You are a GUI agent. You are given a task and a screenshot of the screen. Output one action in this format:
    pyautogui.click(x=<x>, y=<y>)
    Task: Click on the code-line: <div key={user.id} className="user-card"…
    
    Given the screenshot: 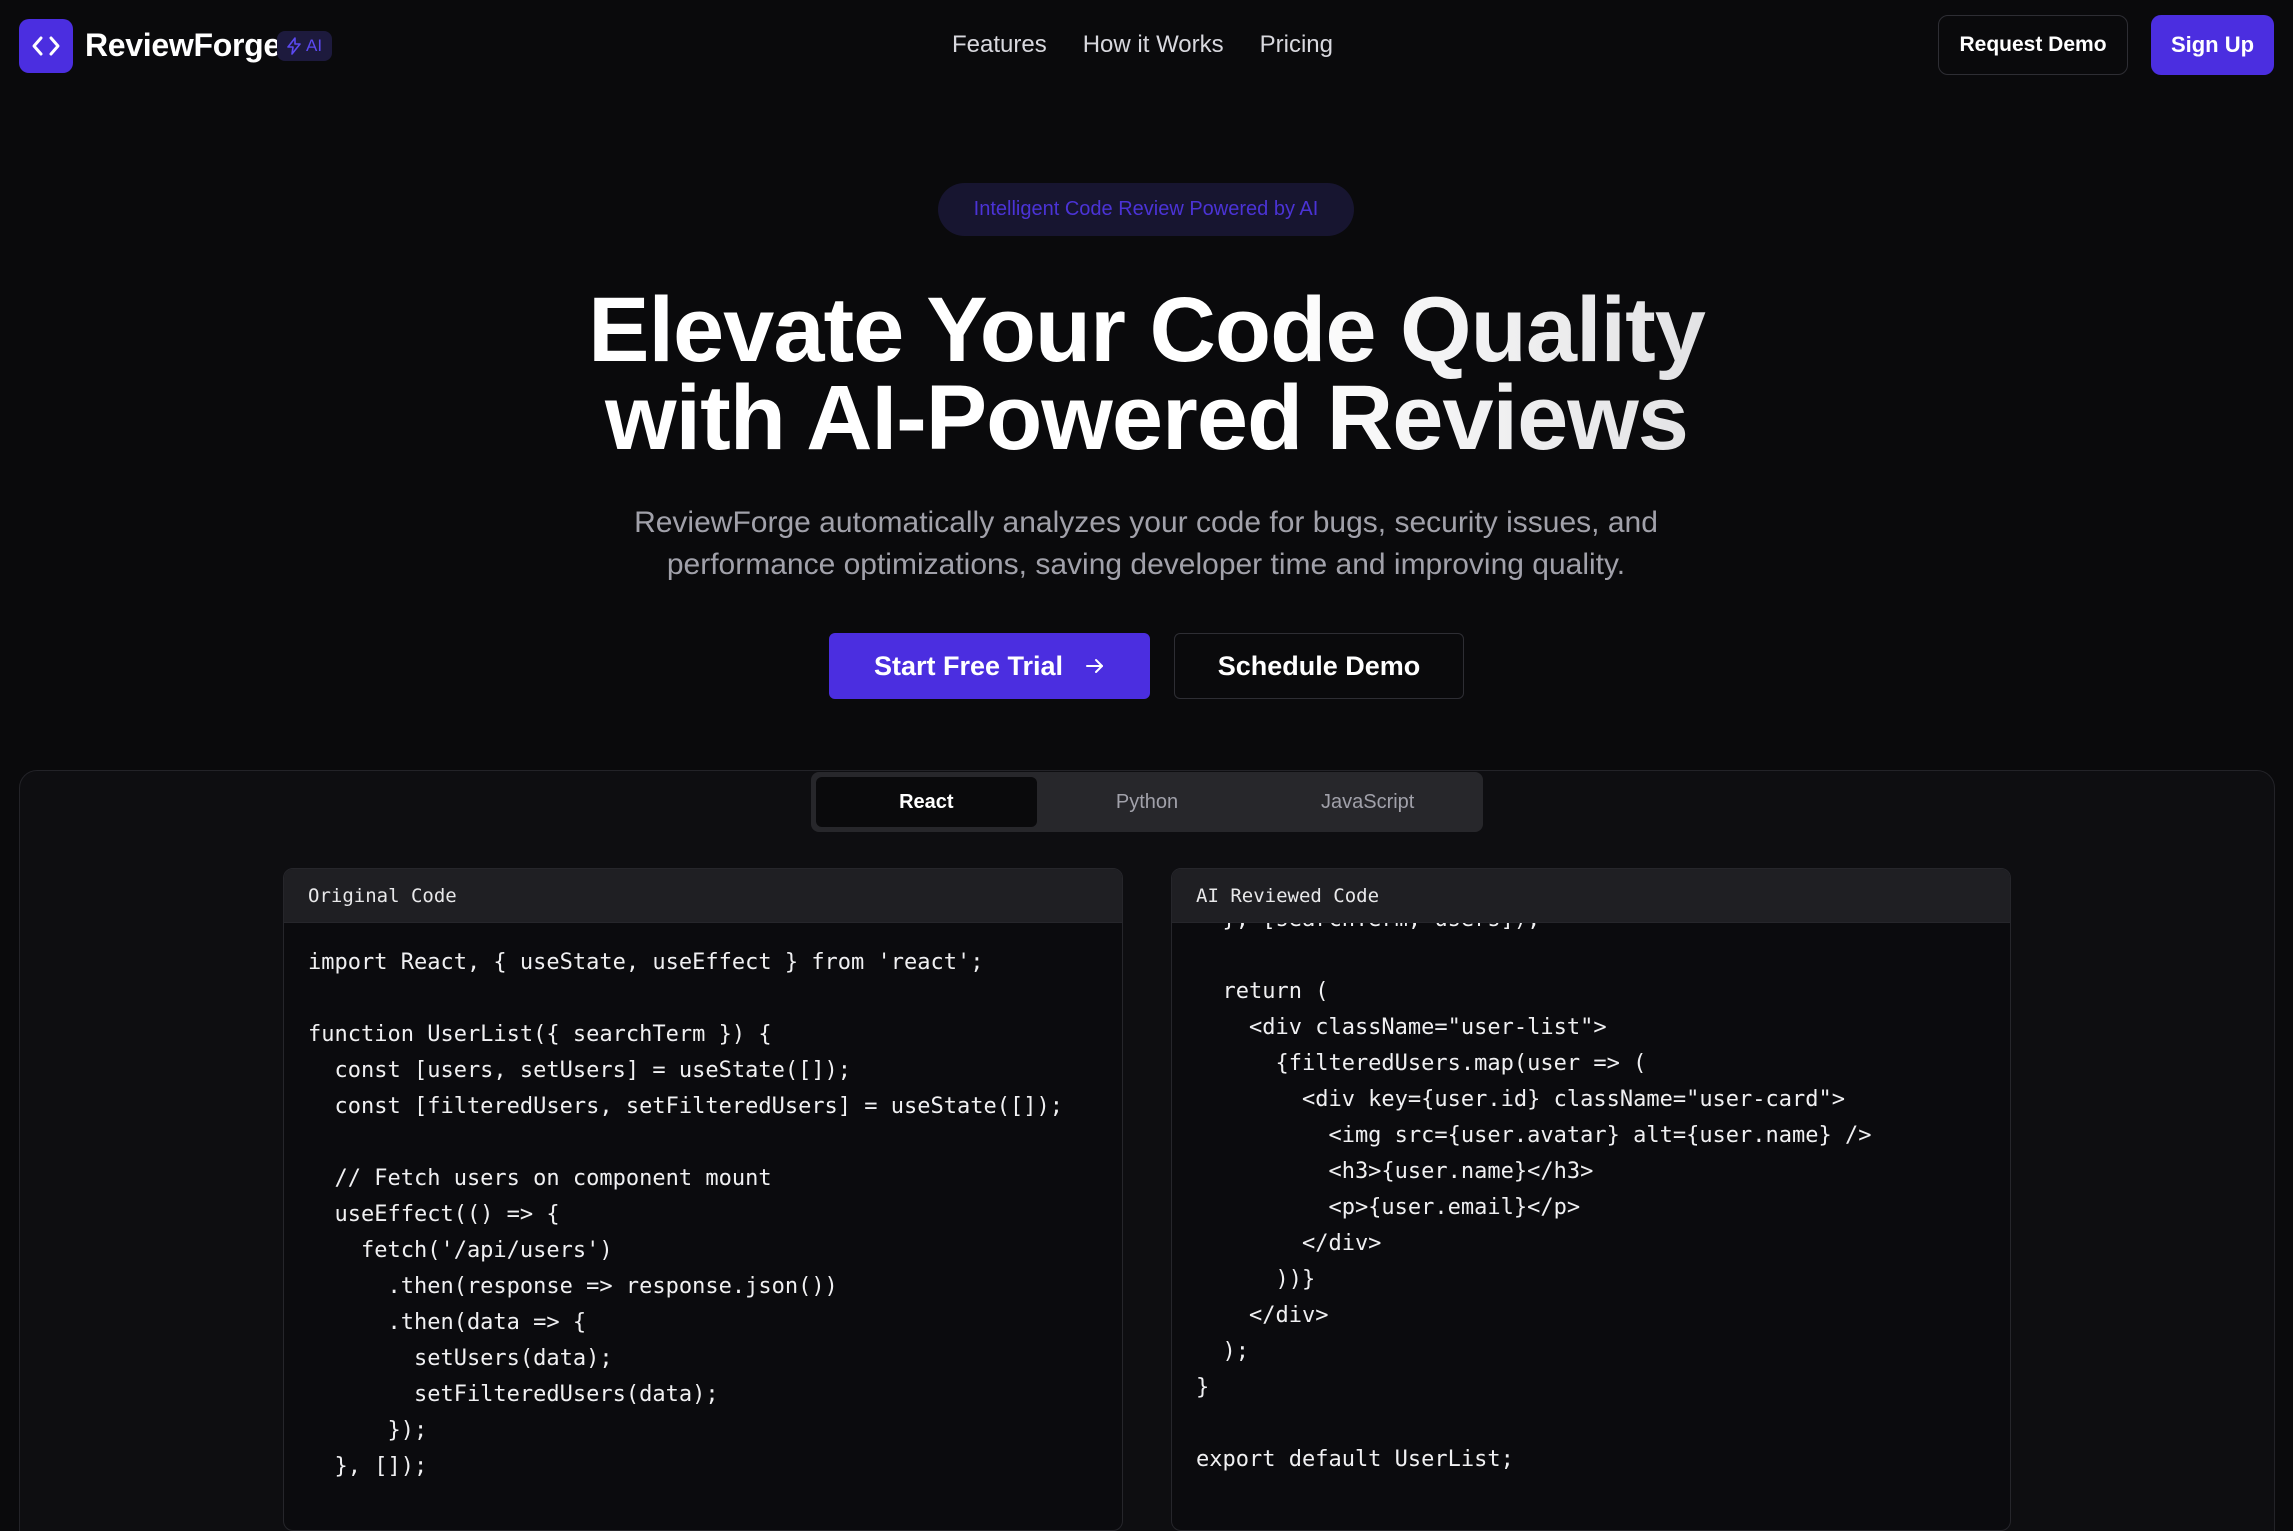 What is the action you would take?
    pyautogui.click(x=1521, y=1099)
    